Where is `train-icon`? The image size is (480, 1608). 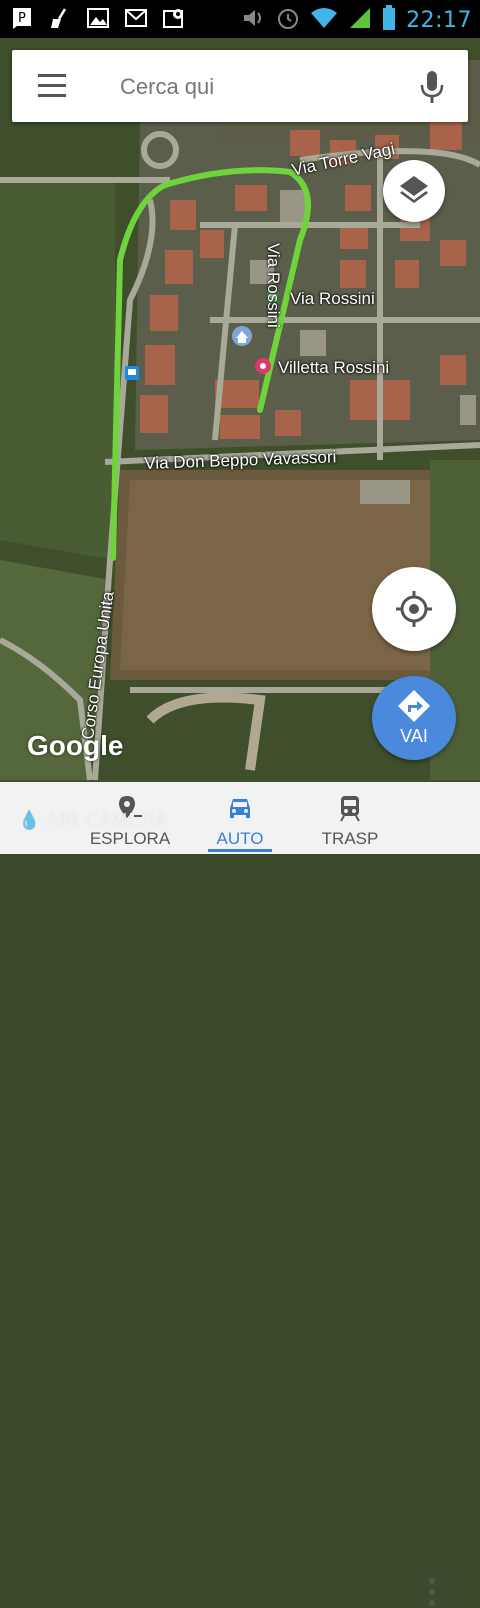
train-icon is located at coordinates (350, 809).